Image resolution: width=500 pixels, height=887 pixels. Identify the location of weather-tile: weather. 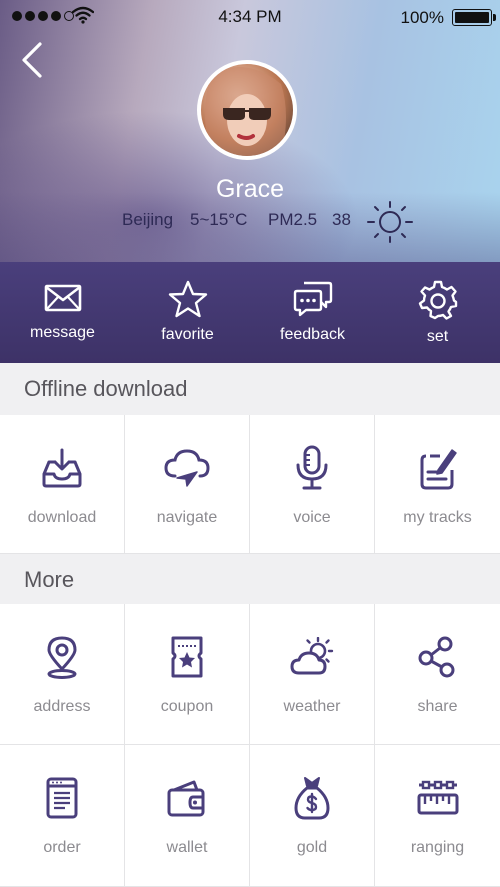
(312, 674).